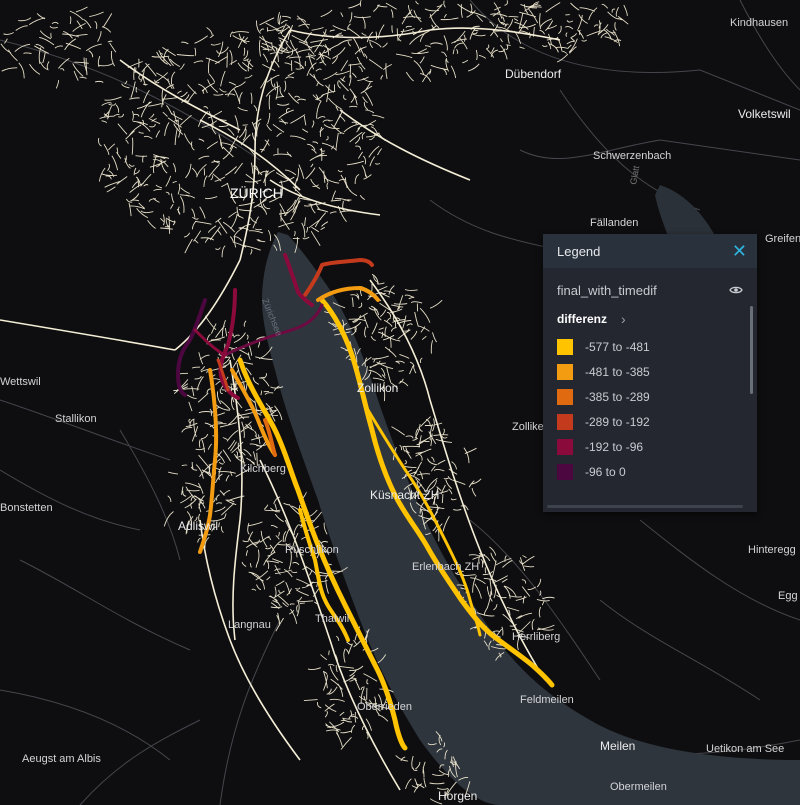 This screenshot has width=800, height=805. I want to click on legend-horizontal-scrollbar, so click(645, 506).